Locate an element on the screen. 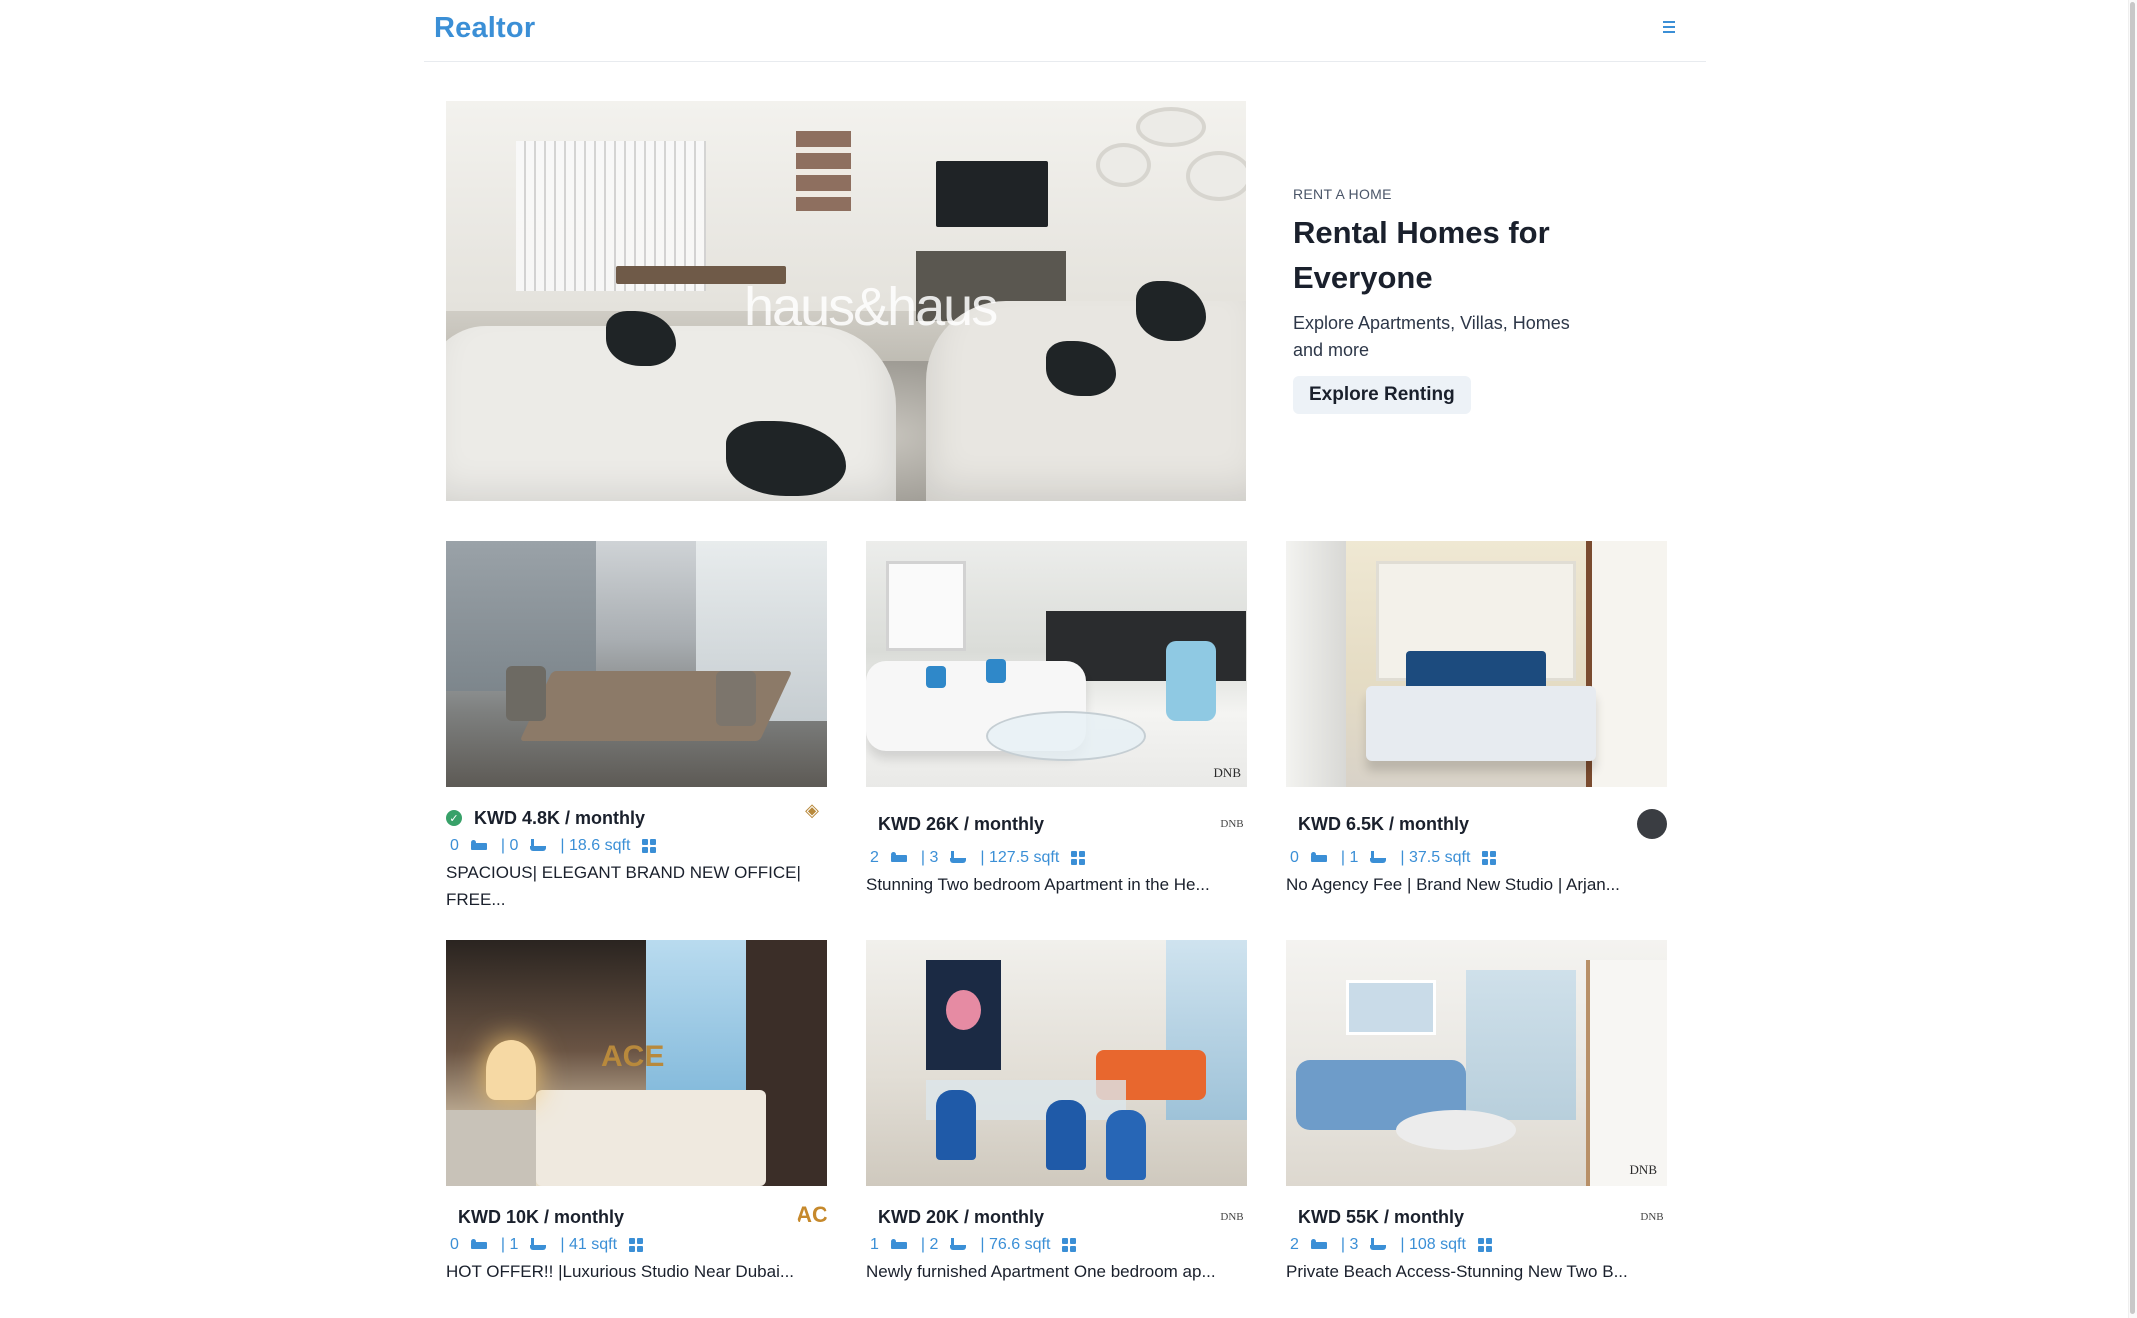 The height and width of the screenshot is (1318, 2137). hero-description-line: and more is located at coordinates (1331, 350).